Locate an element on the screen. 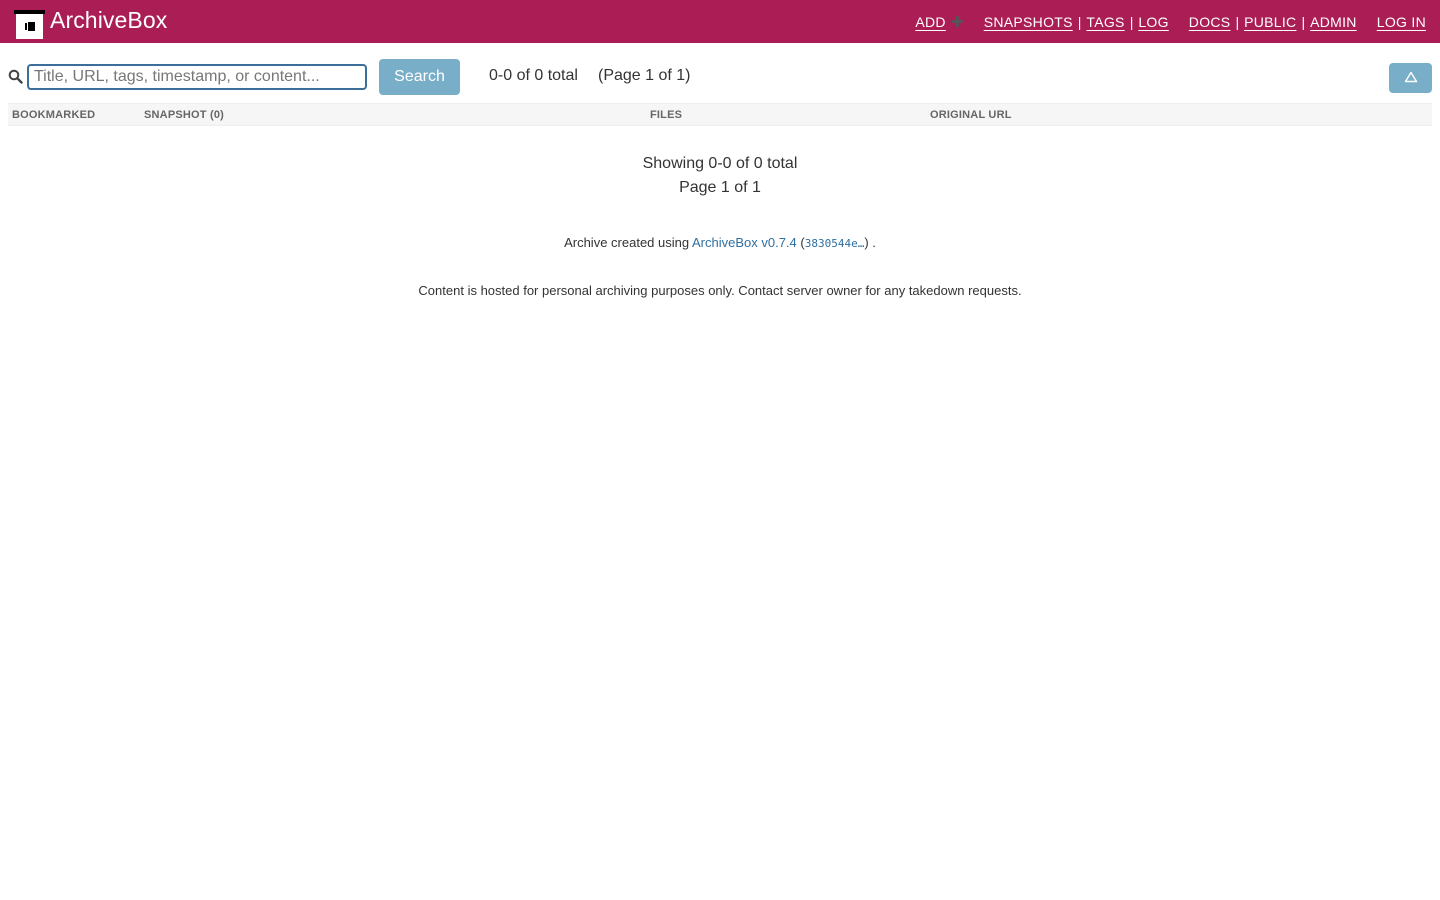 The image size is (1440, 900). nav-add-link: ADD ✚ is located at coordinates (939, 22).